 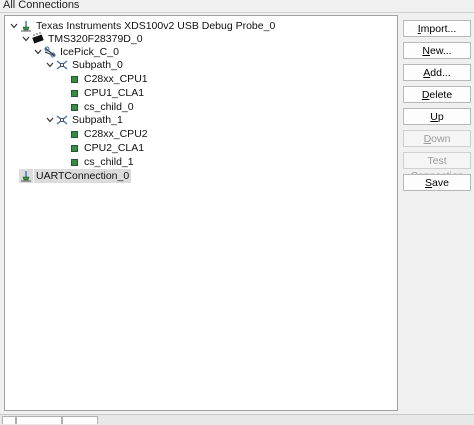 I want to click on tree-item-label: C28xx_CPU1, so click(x=116, y=79).